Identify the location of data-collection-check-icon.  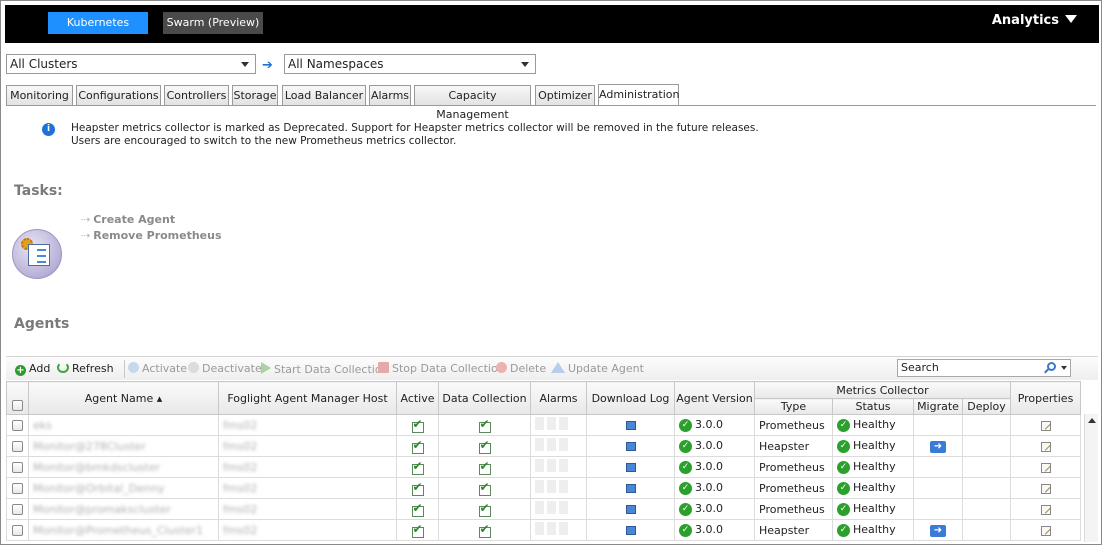
(484, 467).